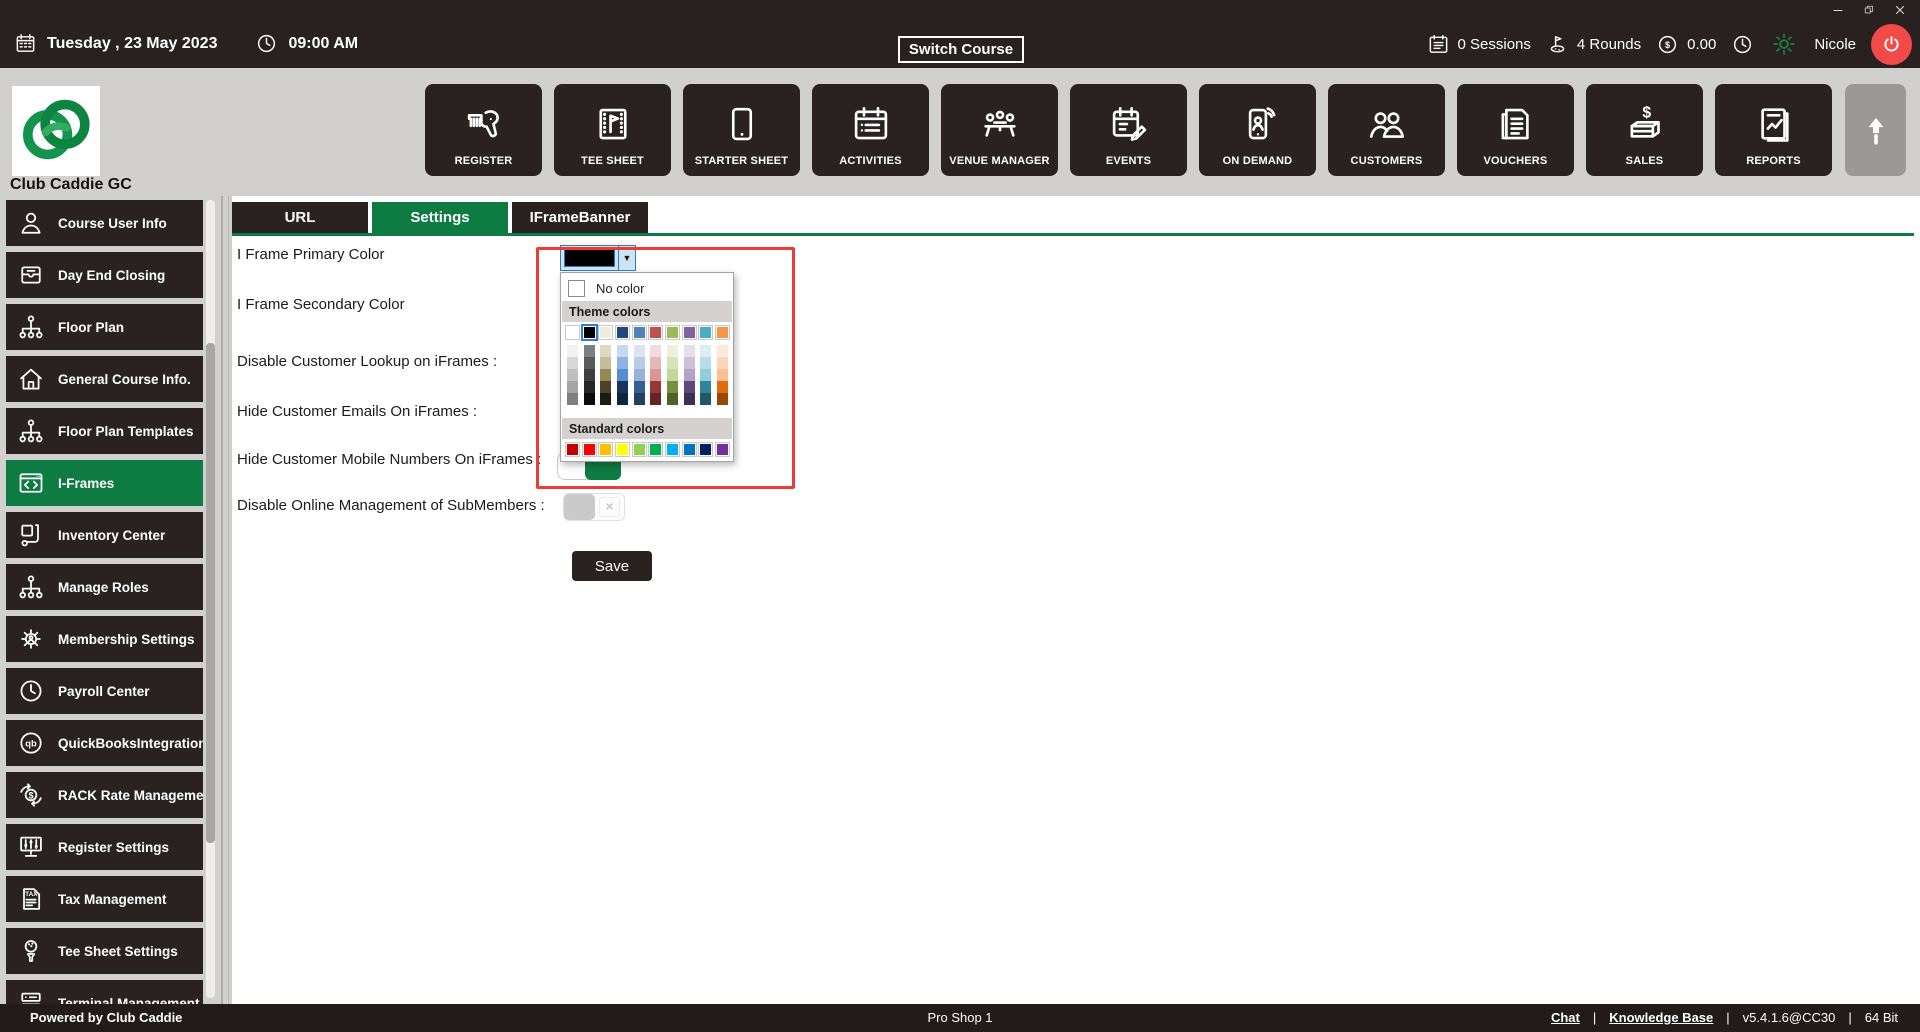 The height and width of the screenshot is (1032, 1920). I want to click on toolbar-button-tee-sheet: TEE SHEET, so click(612, 130).